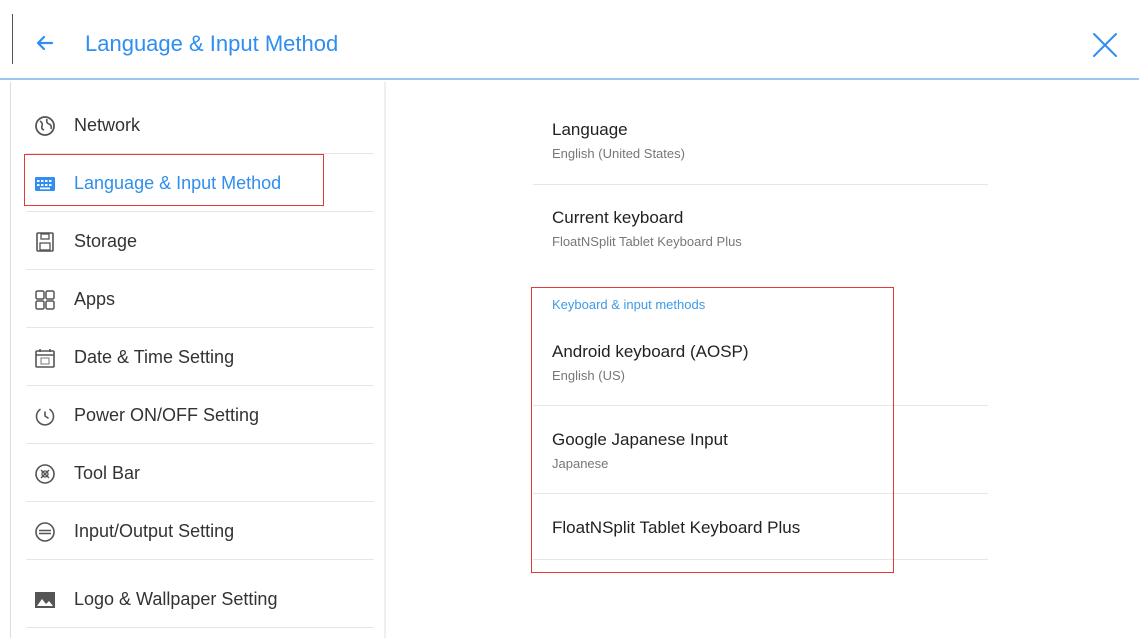 Image resolution: width=1139 pixels, height=638 pixels. Describe the element at coordinates (45, 417) in the screenshot. I see `power-timer-icon` at that location.